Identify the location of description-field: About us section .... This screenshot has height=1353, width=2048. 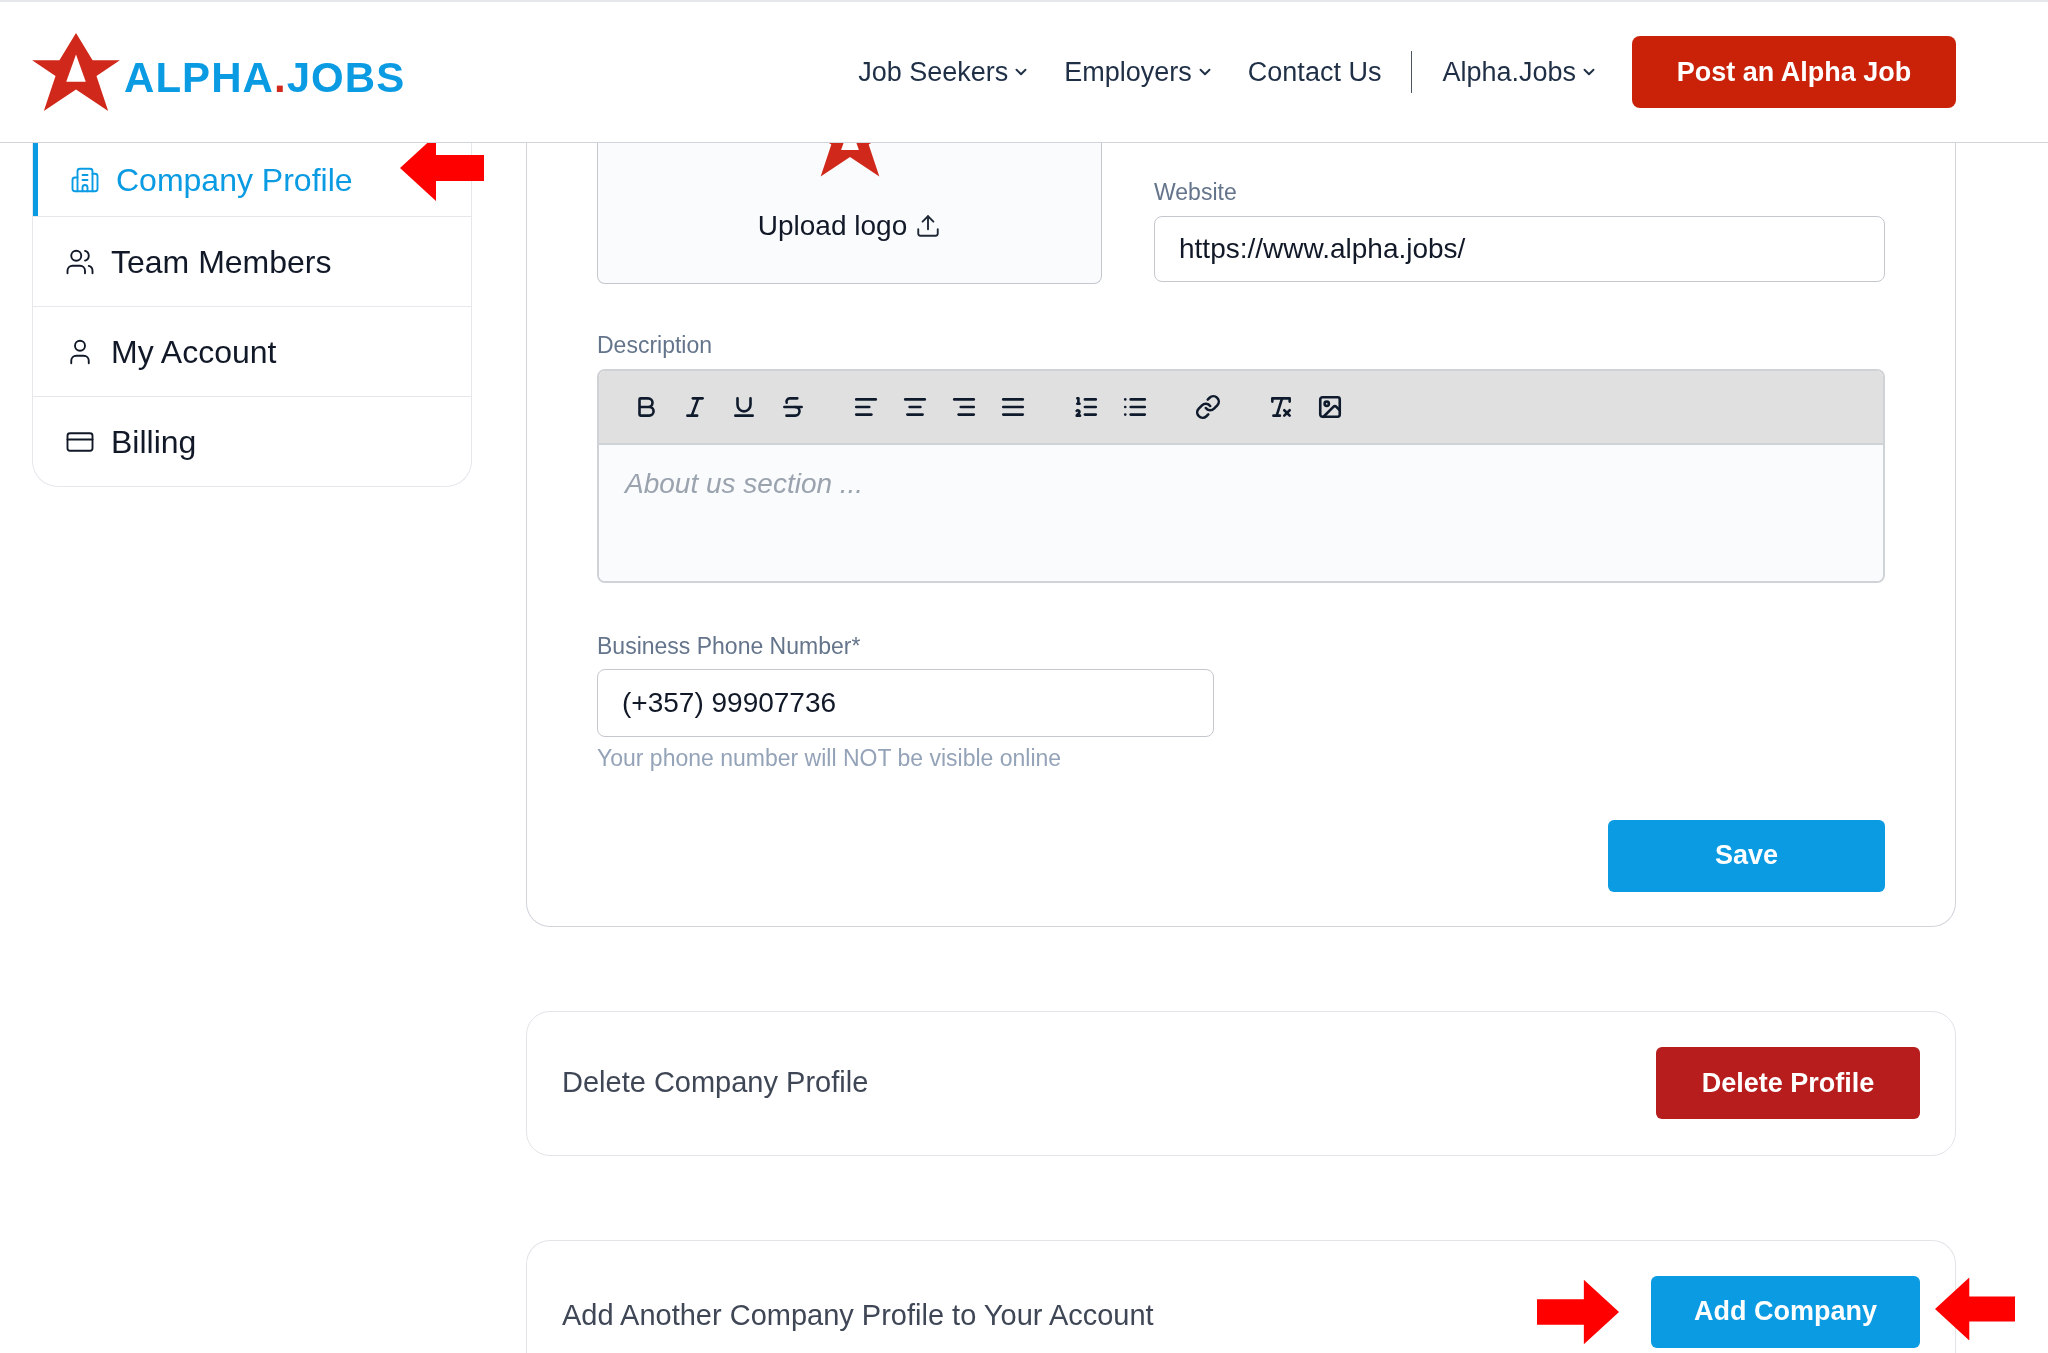
(1241, 512).